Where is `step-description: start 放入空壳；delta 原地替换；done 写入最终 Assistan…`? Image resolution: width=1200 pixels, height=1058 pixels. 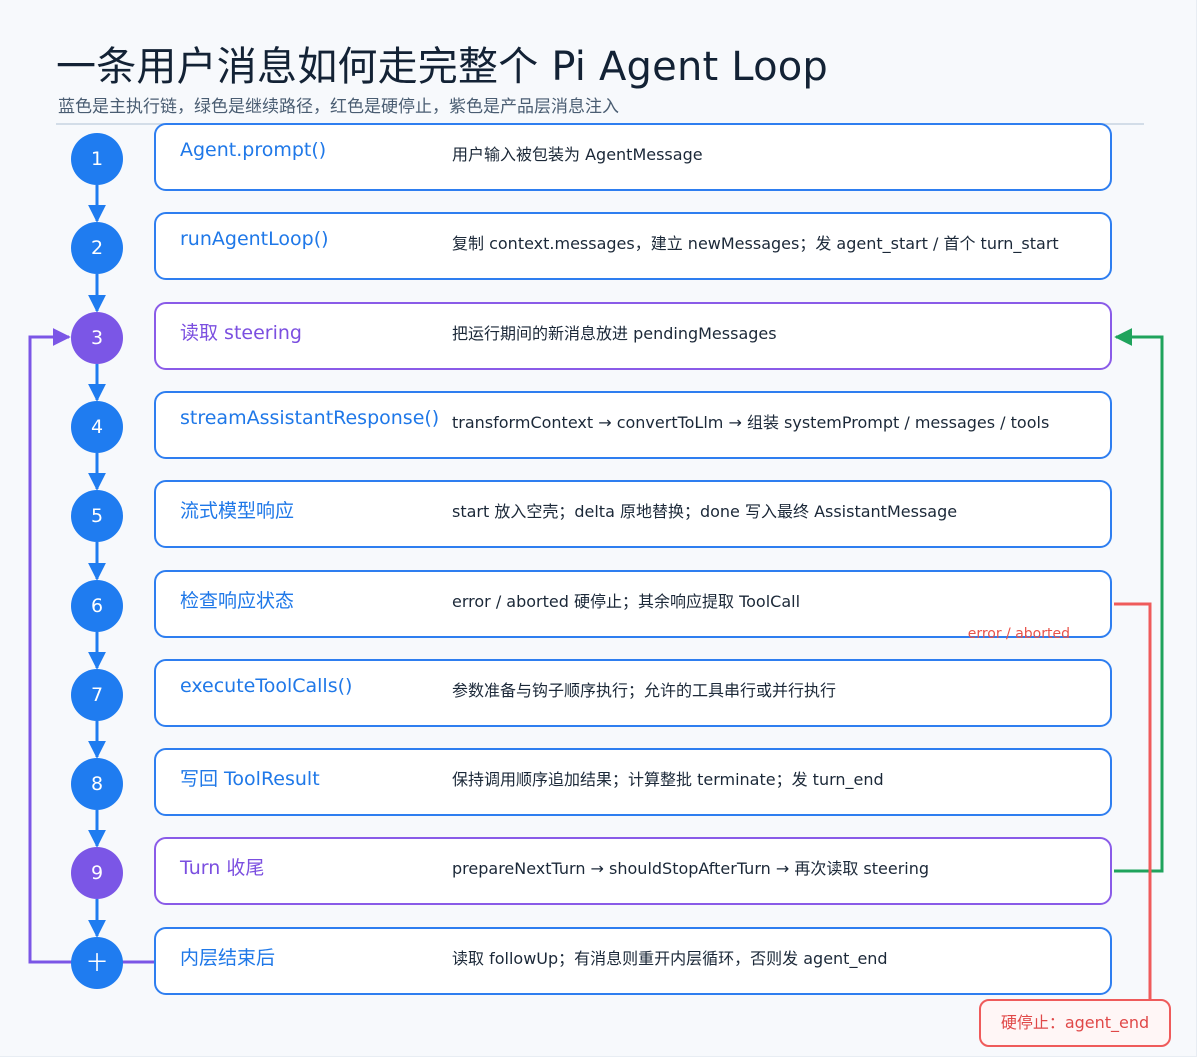 step-description: start 放入空壳；delta 原地替换；done 写入最终 Assistan… is located at coordinates (705, 511).